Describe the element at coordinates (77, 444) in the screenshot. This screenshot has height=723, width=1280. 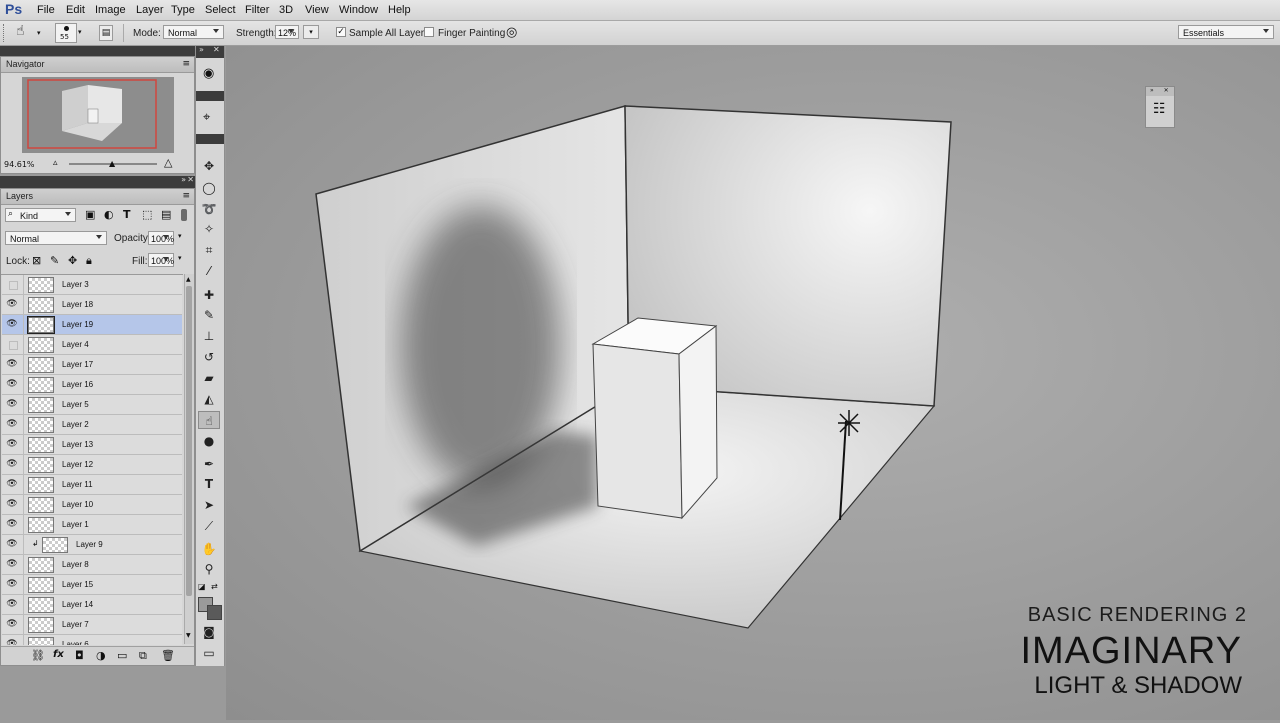
I see `layer-name: Layer 13` at that location.